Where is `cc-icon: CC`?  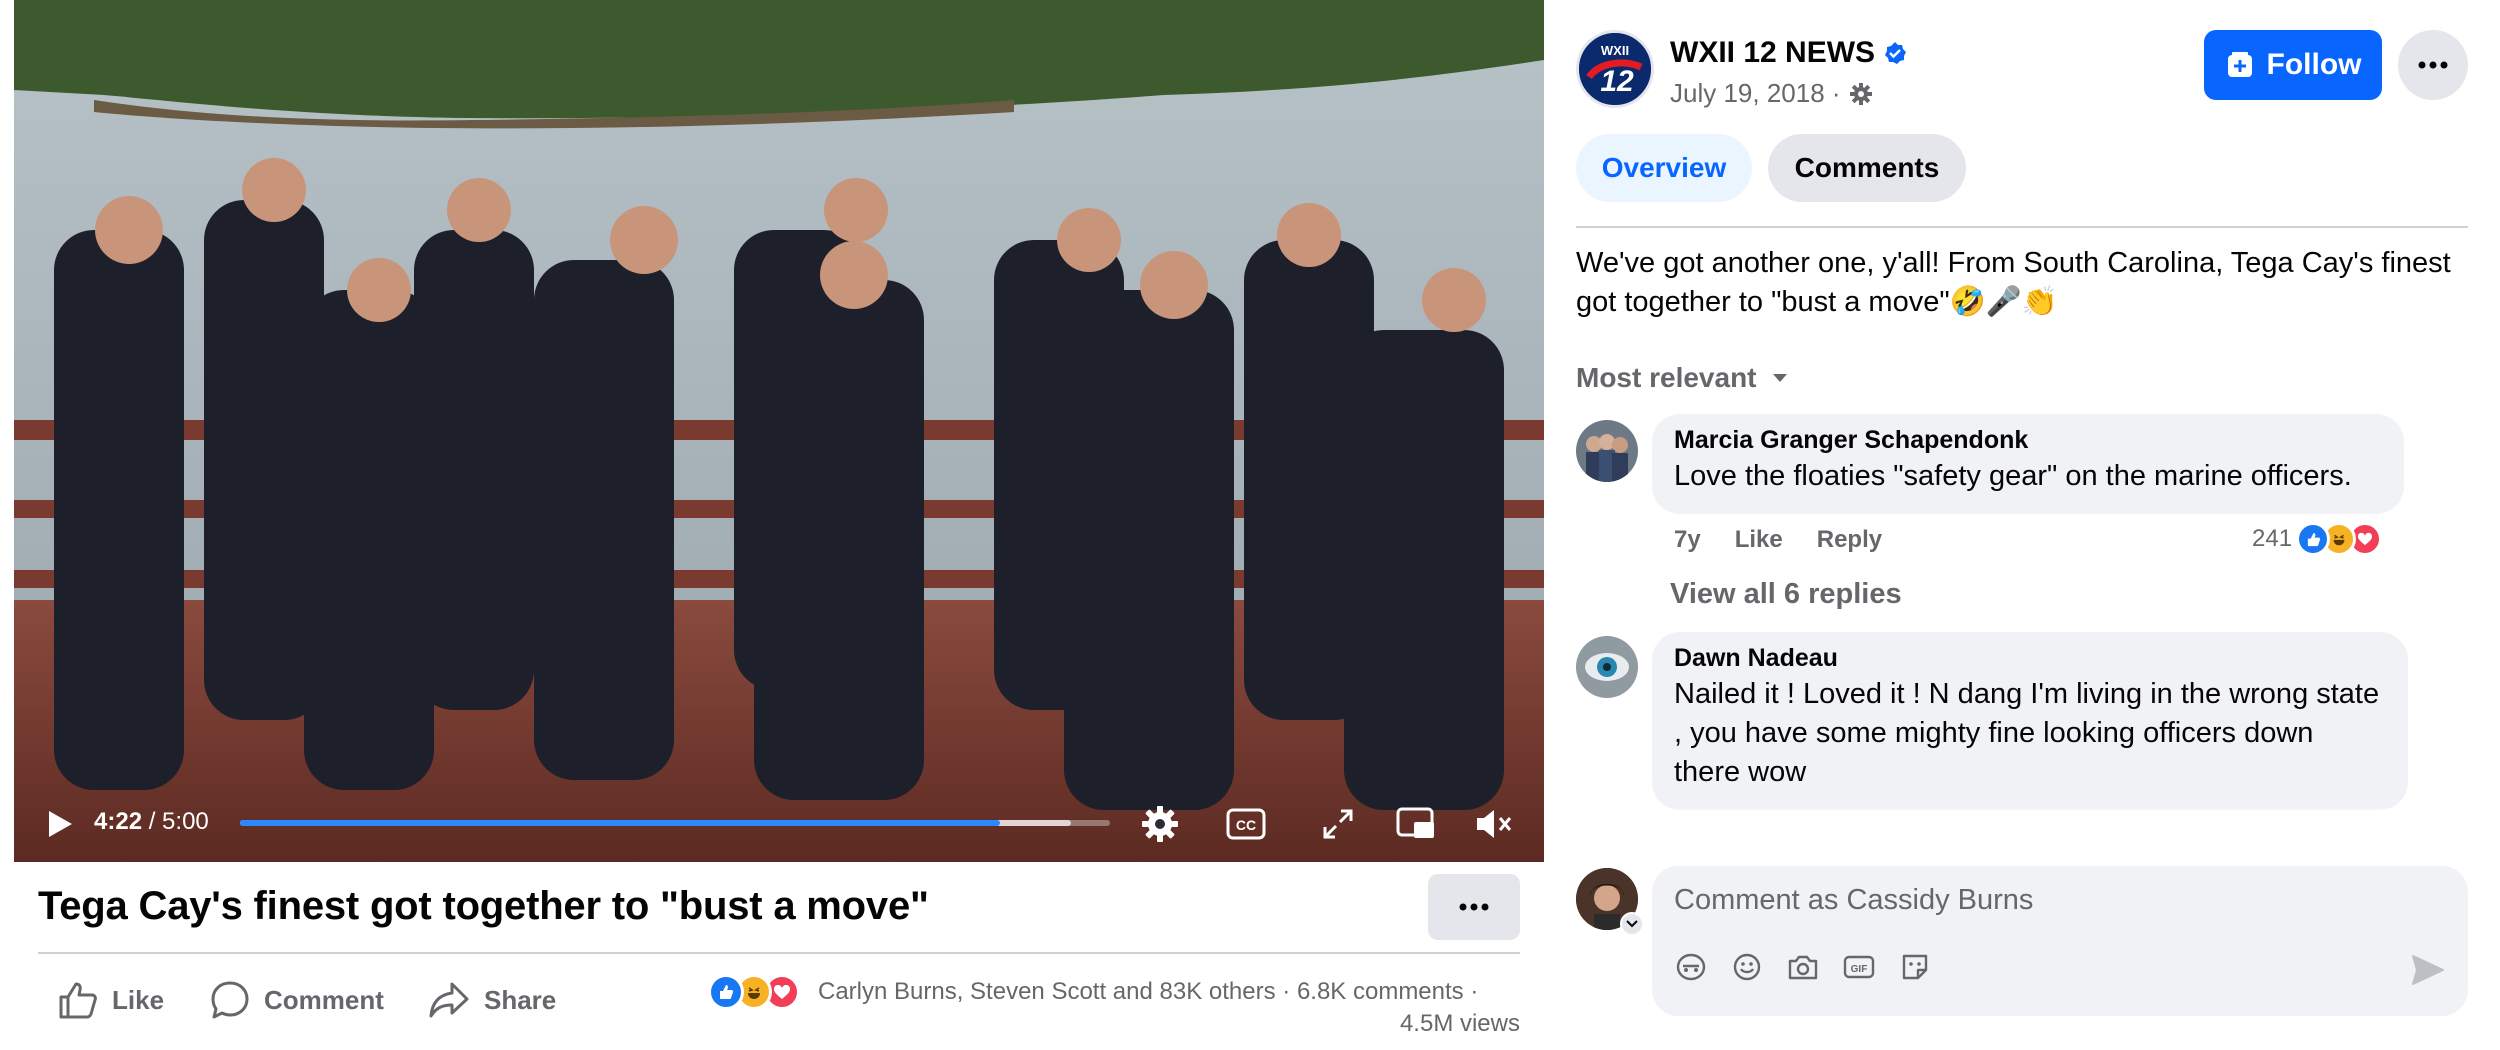 cc-icon: CC is located at coordinates (1246, 824).